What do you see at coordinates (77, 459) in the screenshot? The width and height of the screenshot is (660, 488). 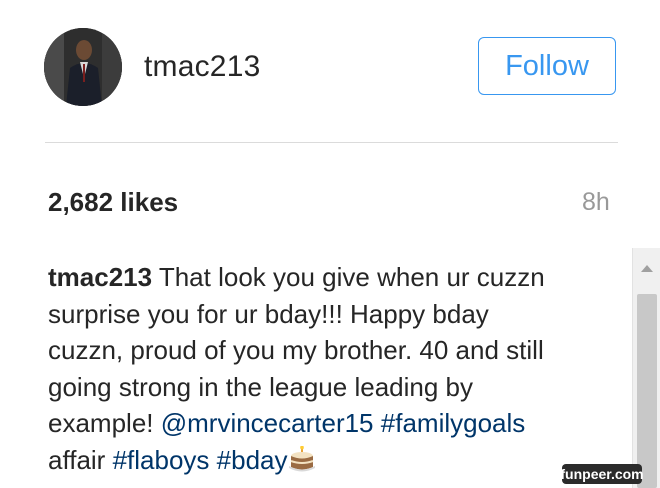 I see `caption-word: affair` at bounding box center [77, 459].